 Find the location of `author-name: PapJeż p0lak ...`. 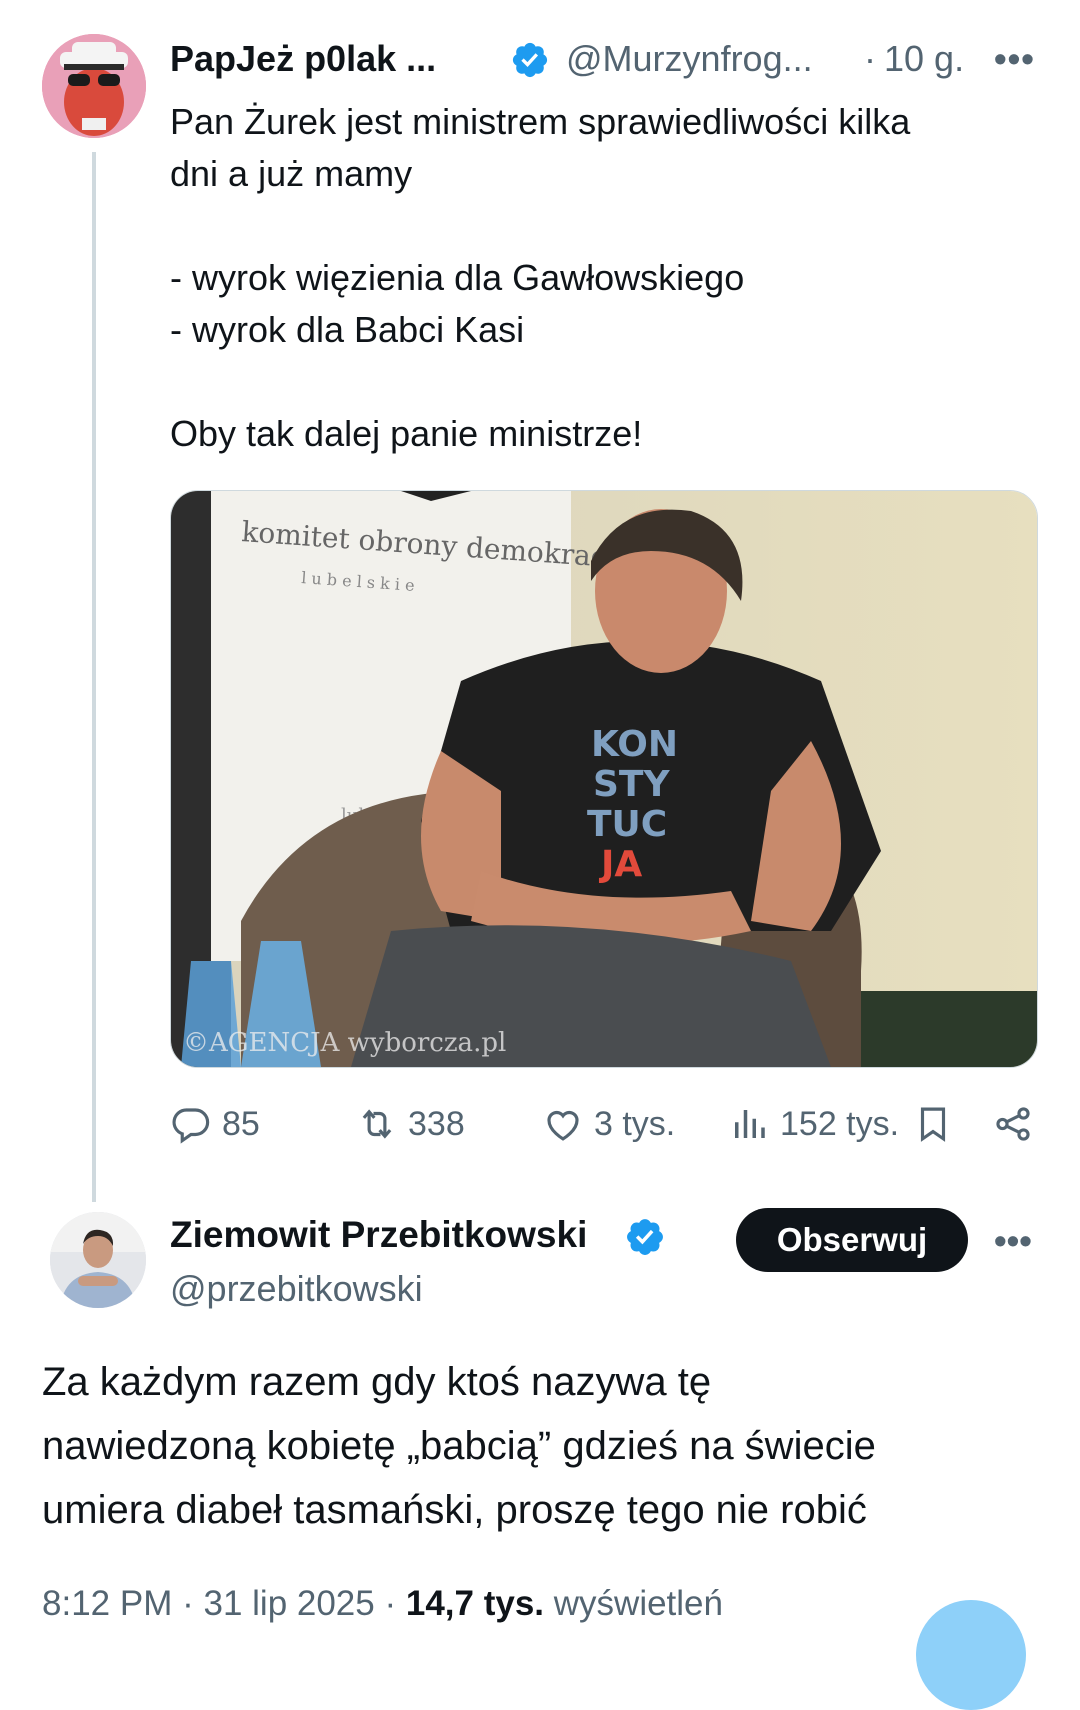

author-name: PapJeż p0lak ... is located at coordinates (303, 59).